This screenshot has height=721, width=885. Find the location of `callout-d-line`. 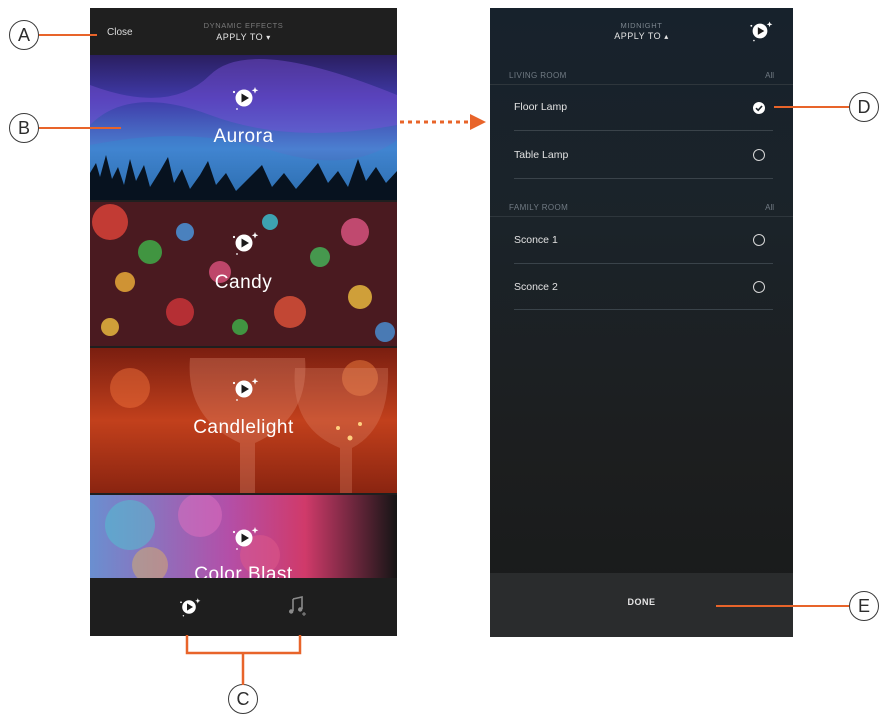

callout-d-line is located at coordinates (811, 107).